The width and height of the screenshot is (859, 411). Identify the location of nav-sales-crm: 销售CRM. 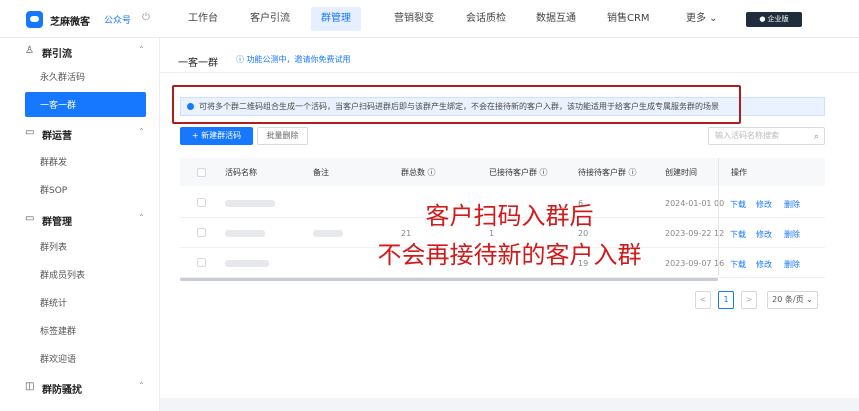
(628, 19).